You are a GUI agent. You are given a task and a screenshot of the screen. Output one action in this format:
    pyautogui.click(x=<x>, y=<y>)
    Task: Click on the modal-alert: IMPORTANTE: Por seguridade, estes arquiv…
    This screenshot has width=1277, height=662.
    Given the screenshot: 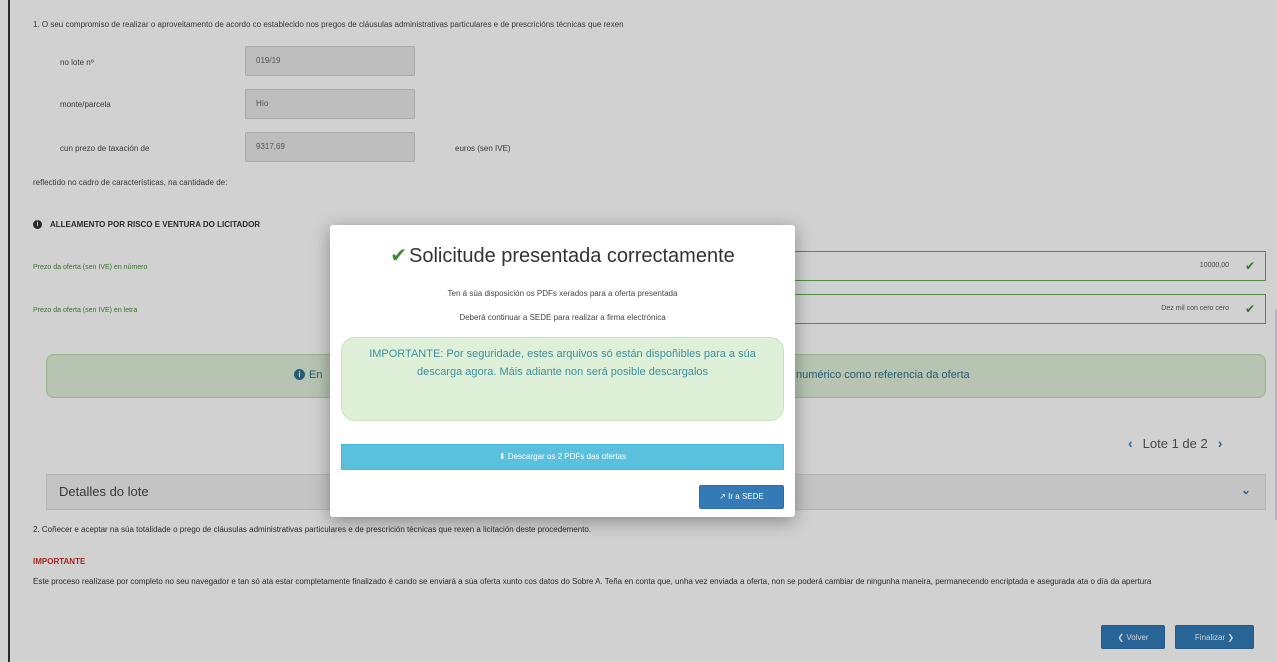 What is the action you would take?
    pyautogui.click(x=562, y=379)
    